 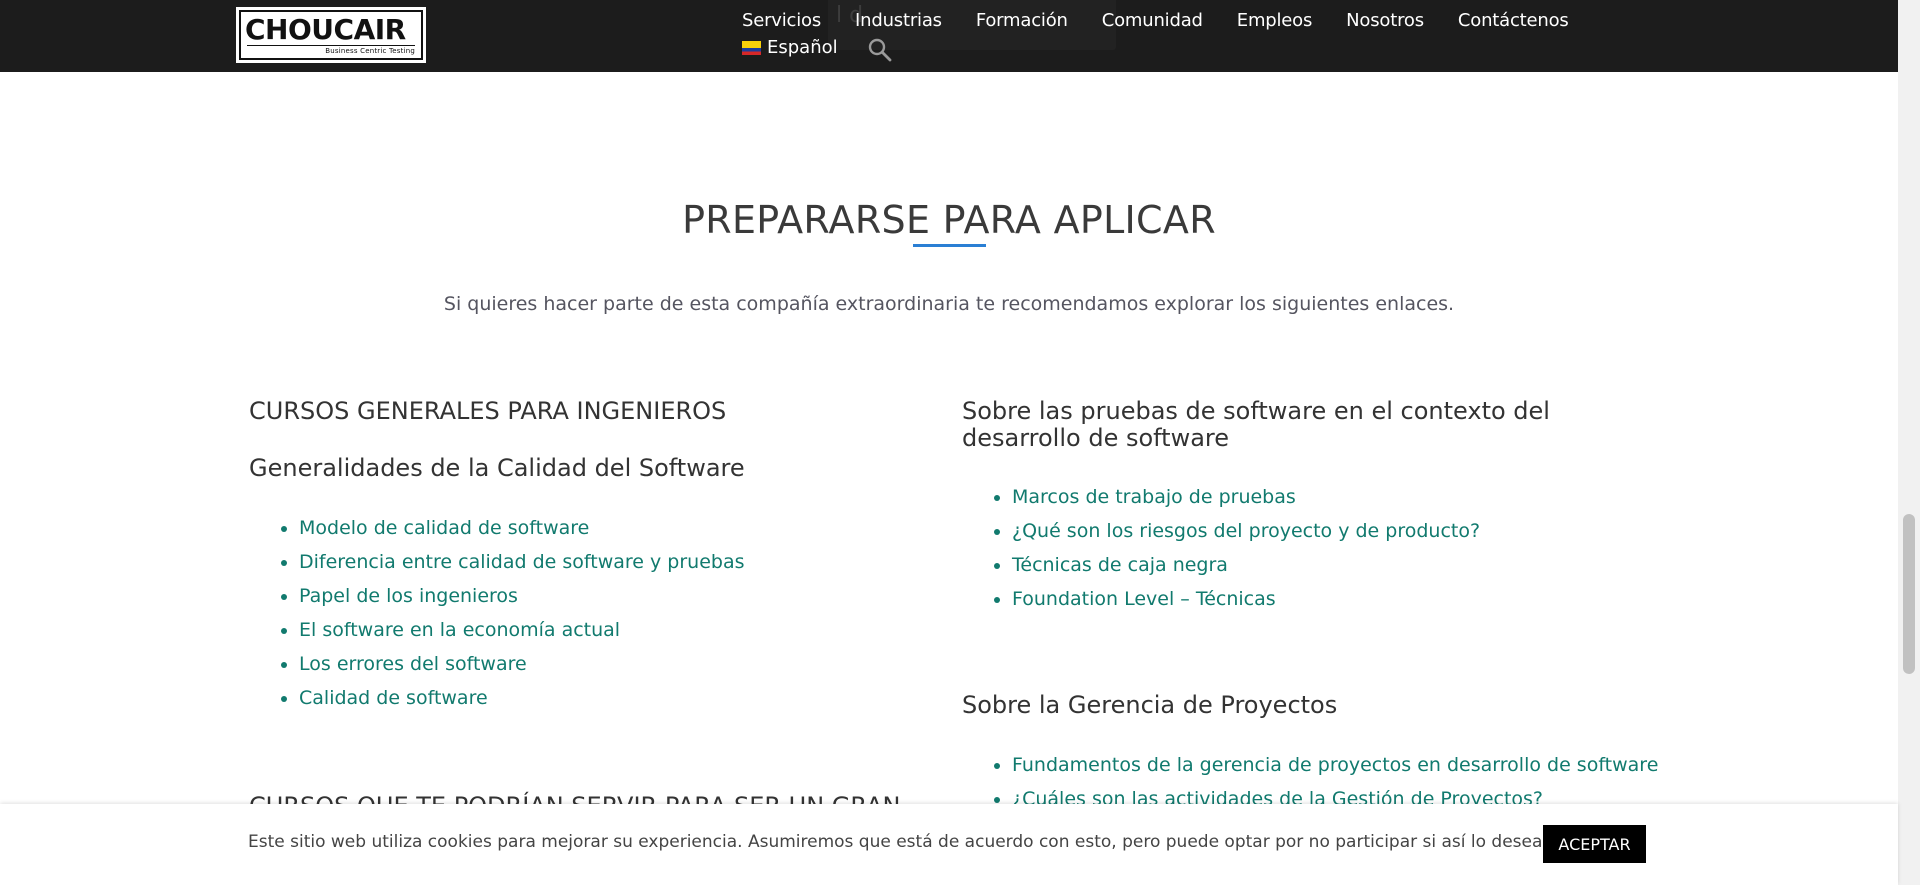 I want to click on link-papel-ingenieros: Papel de los ingenieros, so click(x=408, y=596).